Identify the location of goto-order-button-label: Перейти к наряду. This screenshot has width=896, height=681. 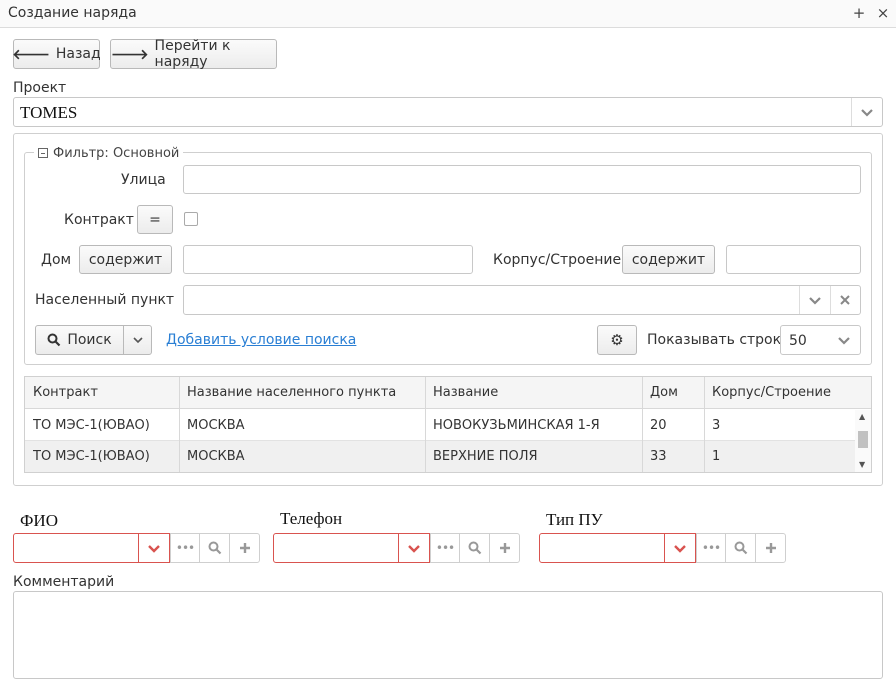
(192, 54).